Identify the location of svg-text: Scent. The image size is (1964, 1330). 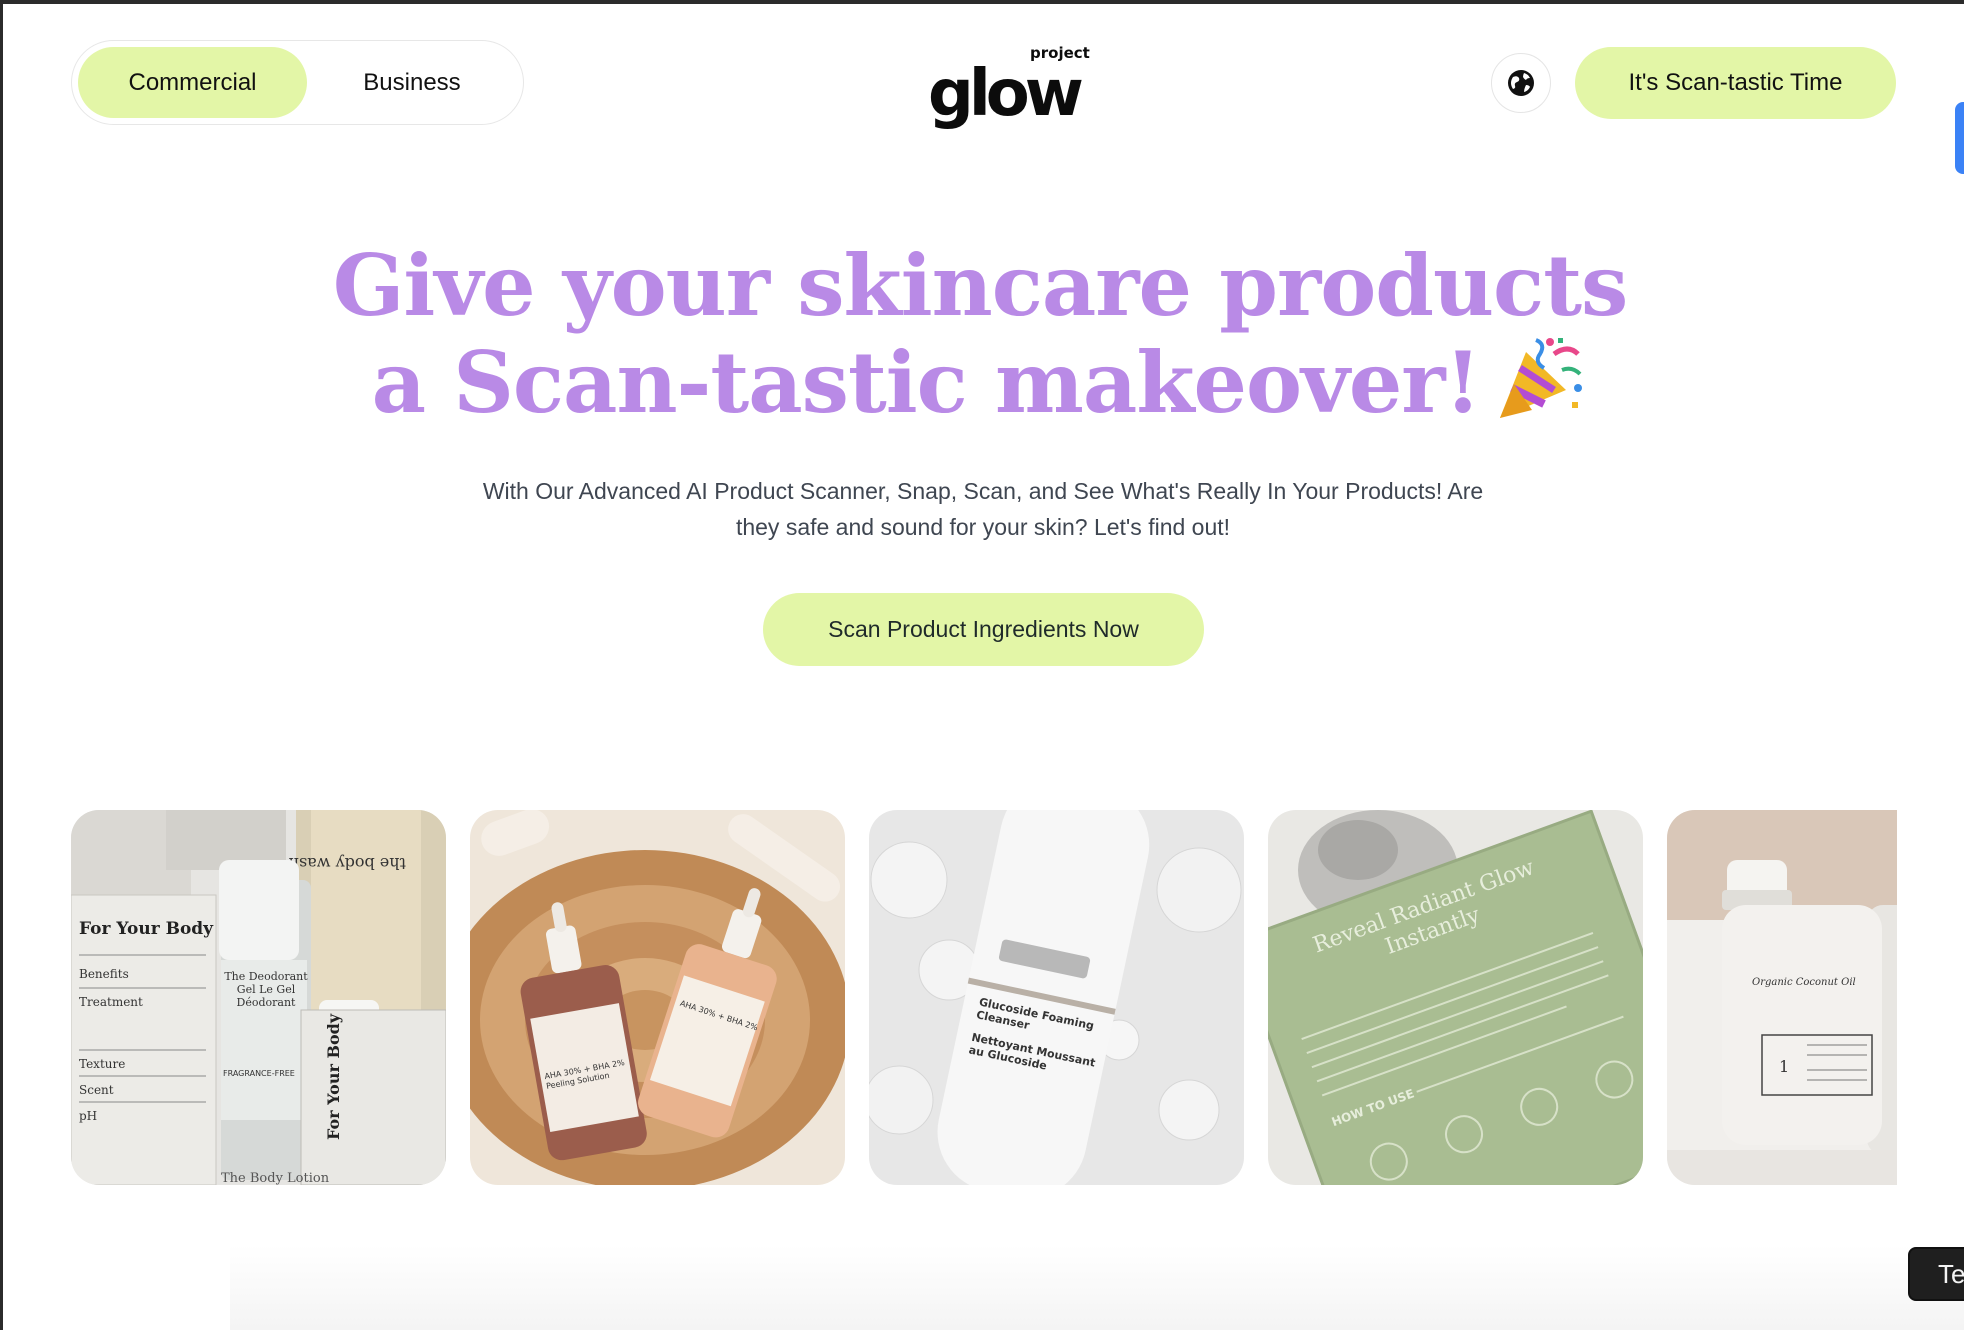
(96, 1090).